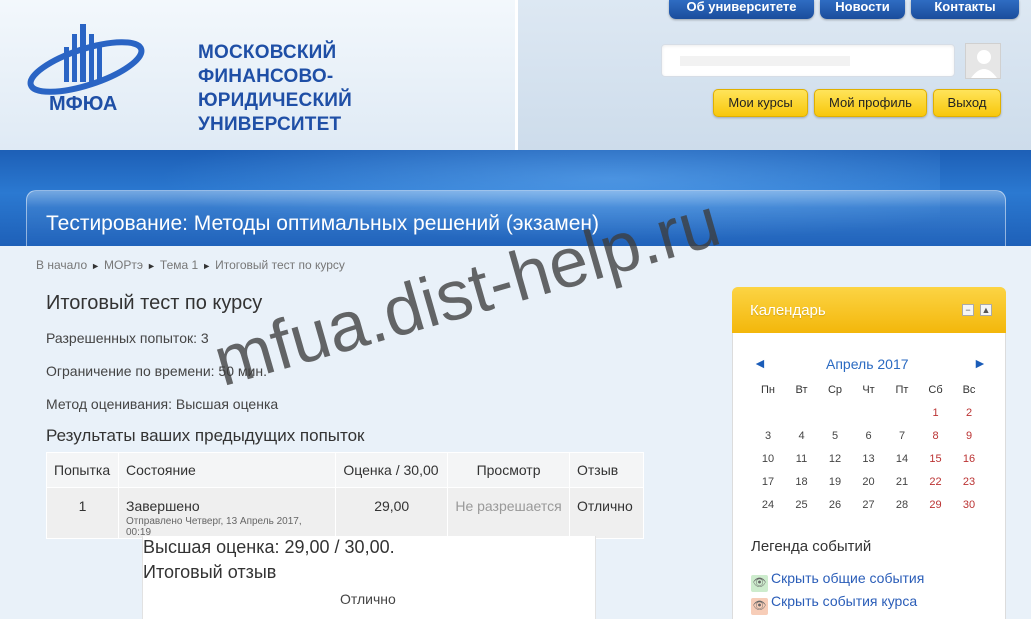  I want to click on header-divider, so click(516, 75).